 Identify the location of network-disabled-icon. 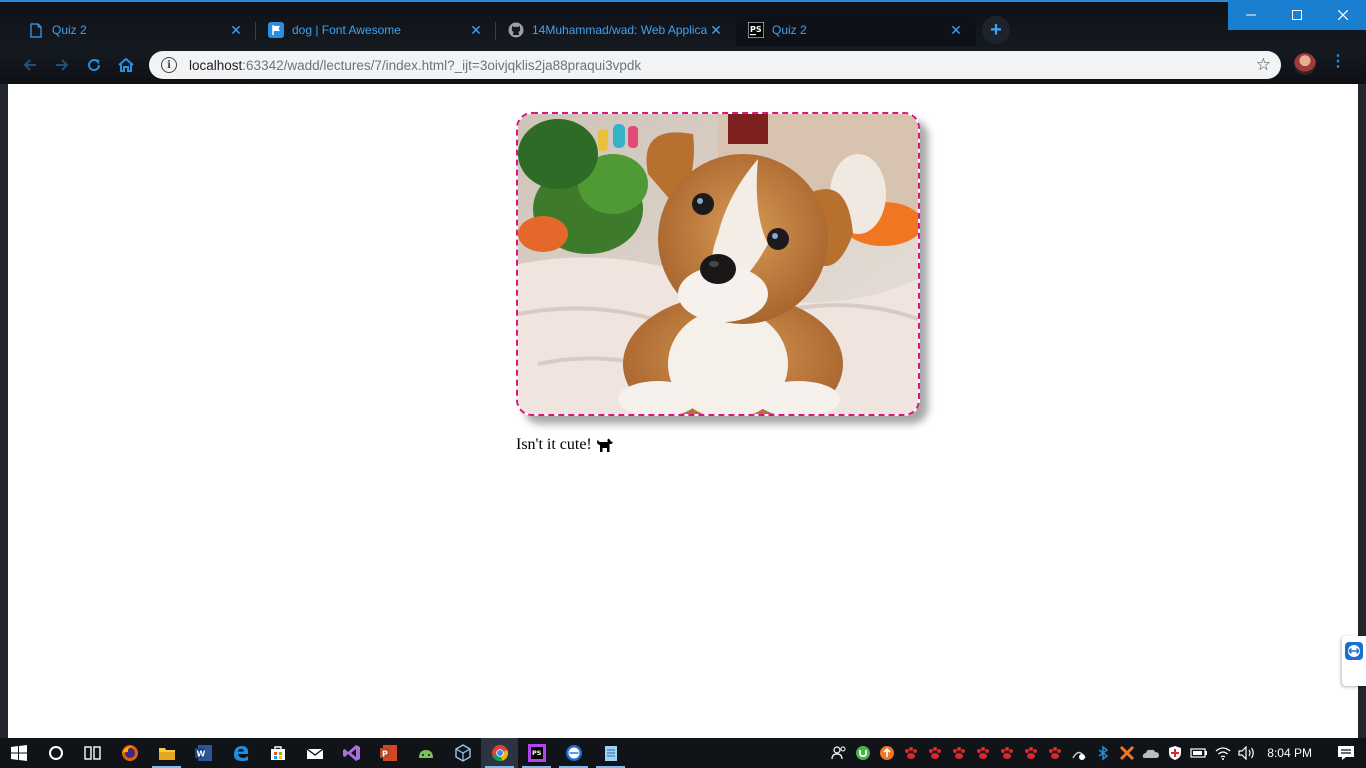
(1079, 753).